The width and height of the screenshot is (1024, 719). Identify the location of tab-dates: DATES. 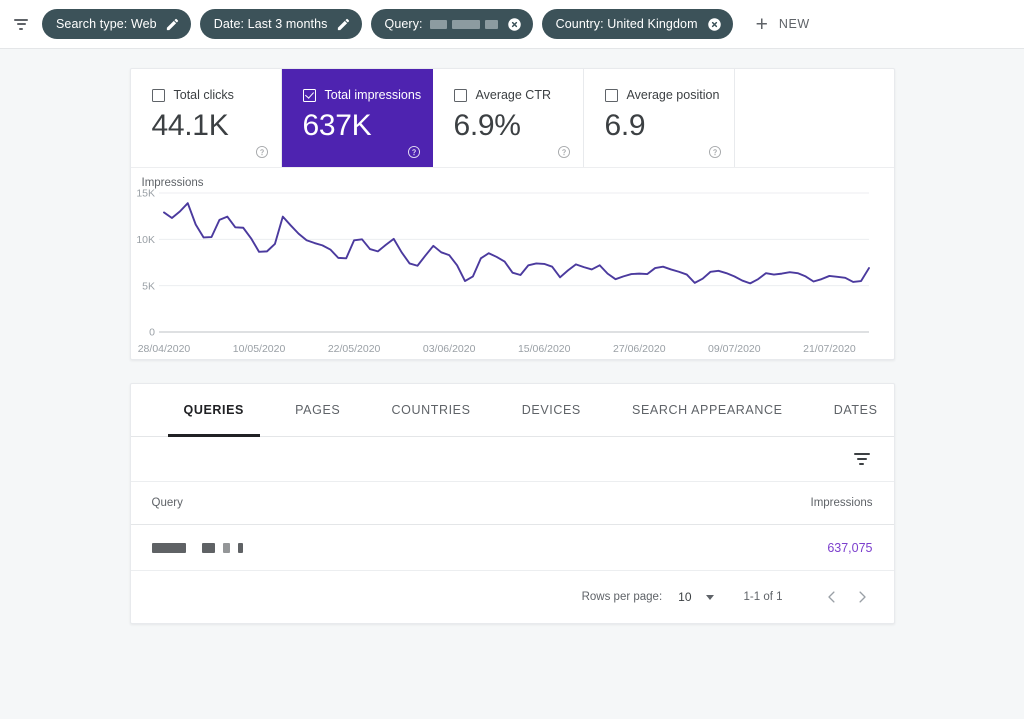
(856, 410).